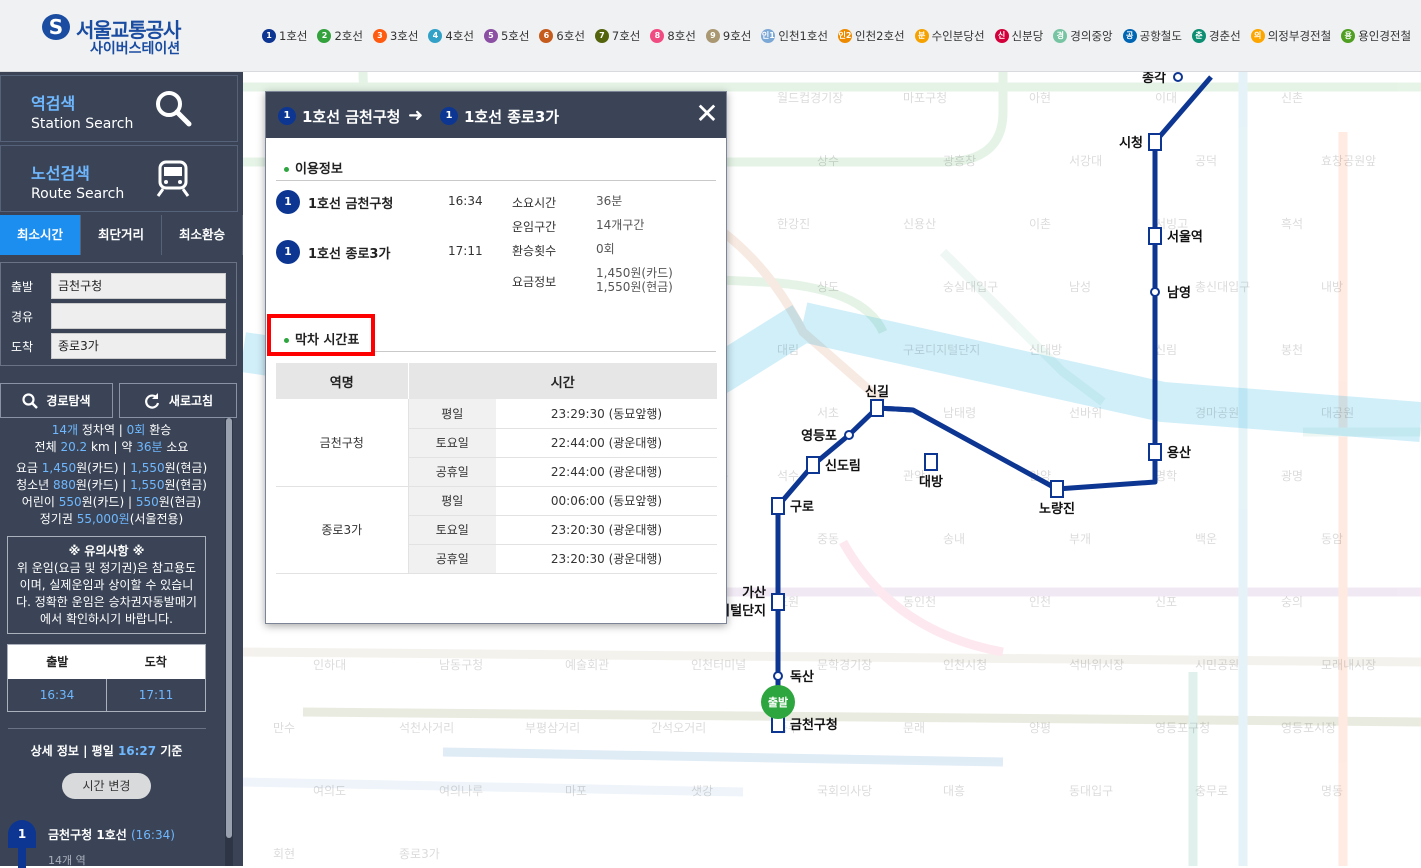  I want to click on background-station-label: 모래내시장, so click(1348, 665).